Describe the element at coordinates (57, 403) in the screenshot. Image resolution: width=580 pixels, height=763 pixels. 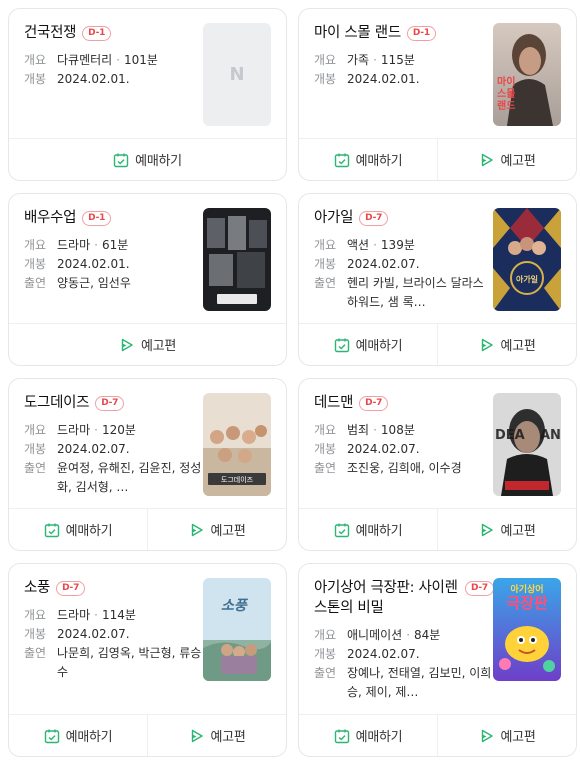
I see `movie-title: 도그데이즈` at that location.